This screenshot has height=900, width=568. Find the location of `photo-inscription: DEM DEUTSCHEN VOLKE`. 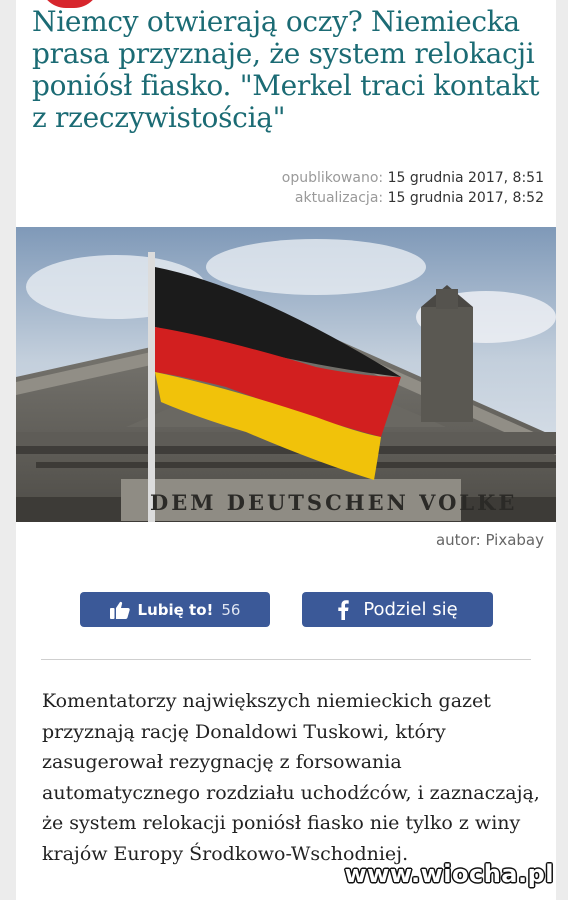

photo-inscription: DEM DEUTSCHEN VOLKE is located at coordinates (333, 502).